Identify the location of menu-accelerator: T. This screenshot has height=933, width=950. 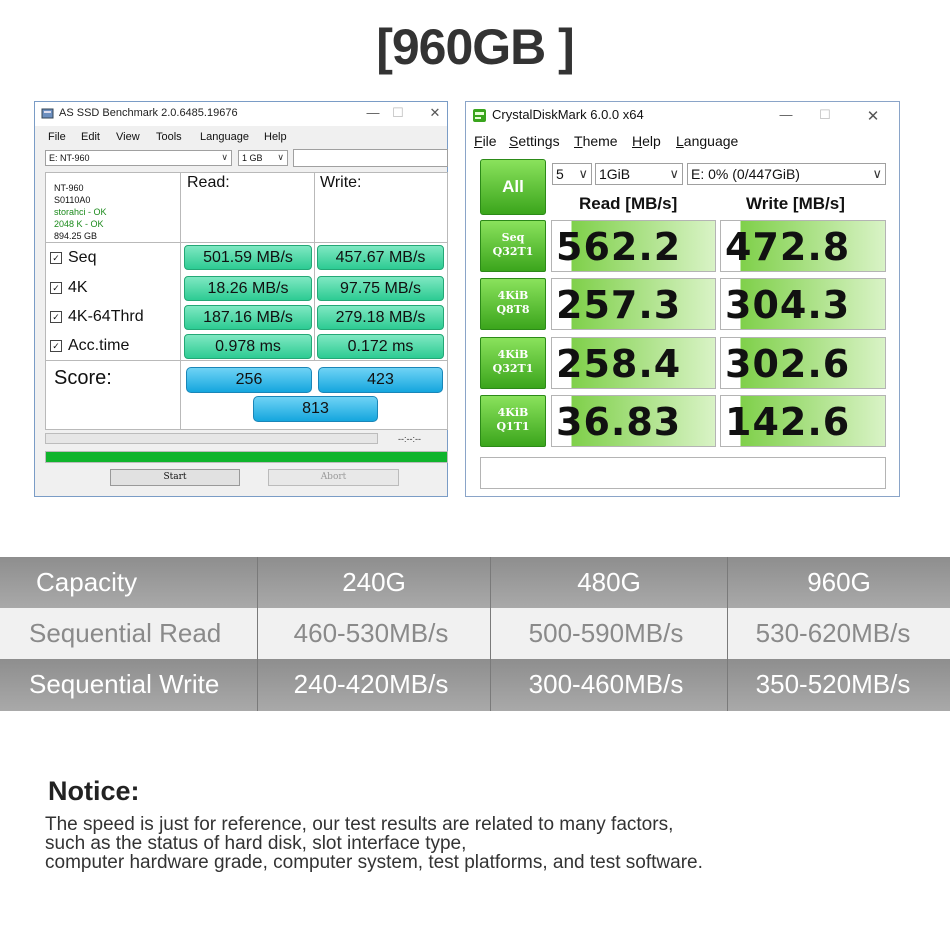
(578, 141).